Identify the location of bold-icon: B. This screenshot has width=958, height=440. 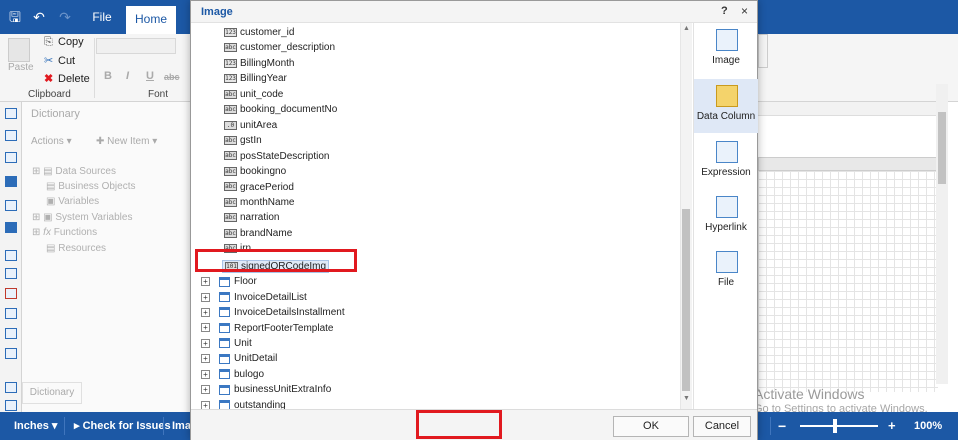
(108, 76).